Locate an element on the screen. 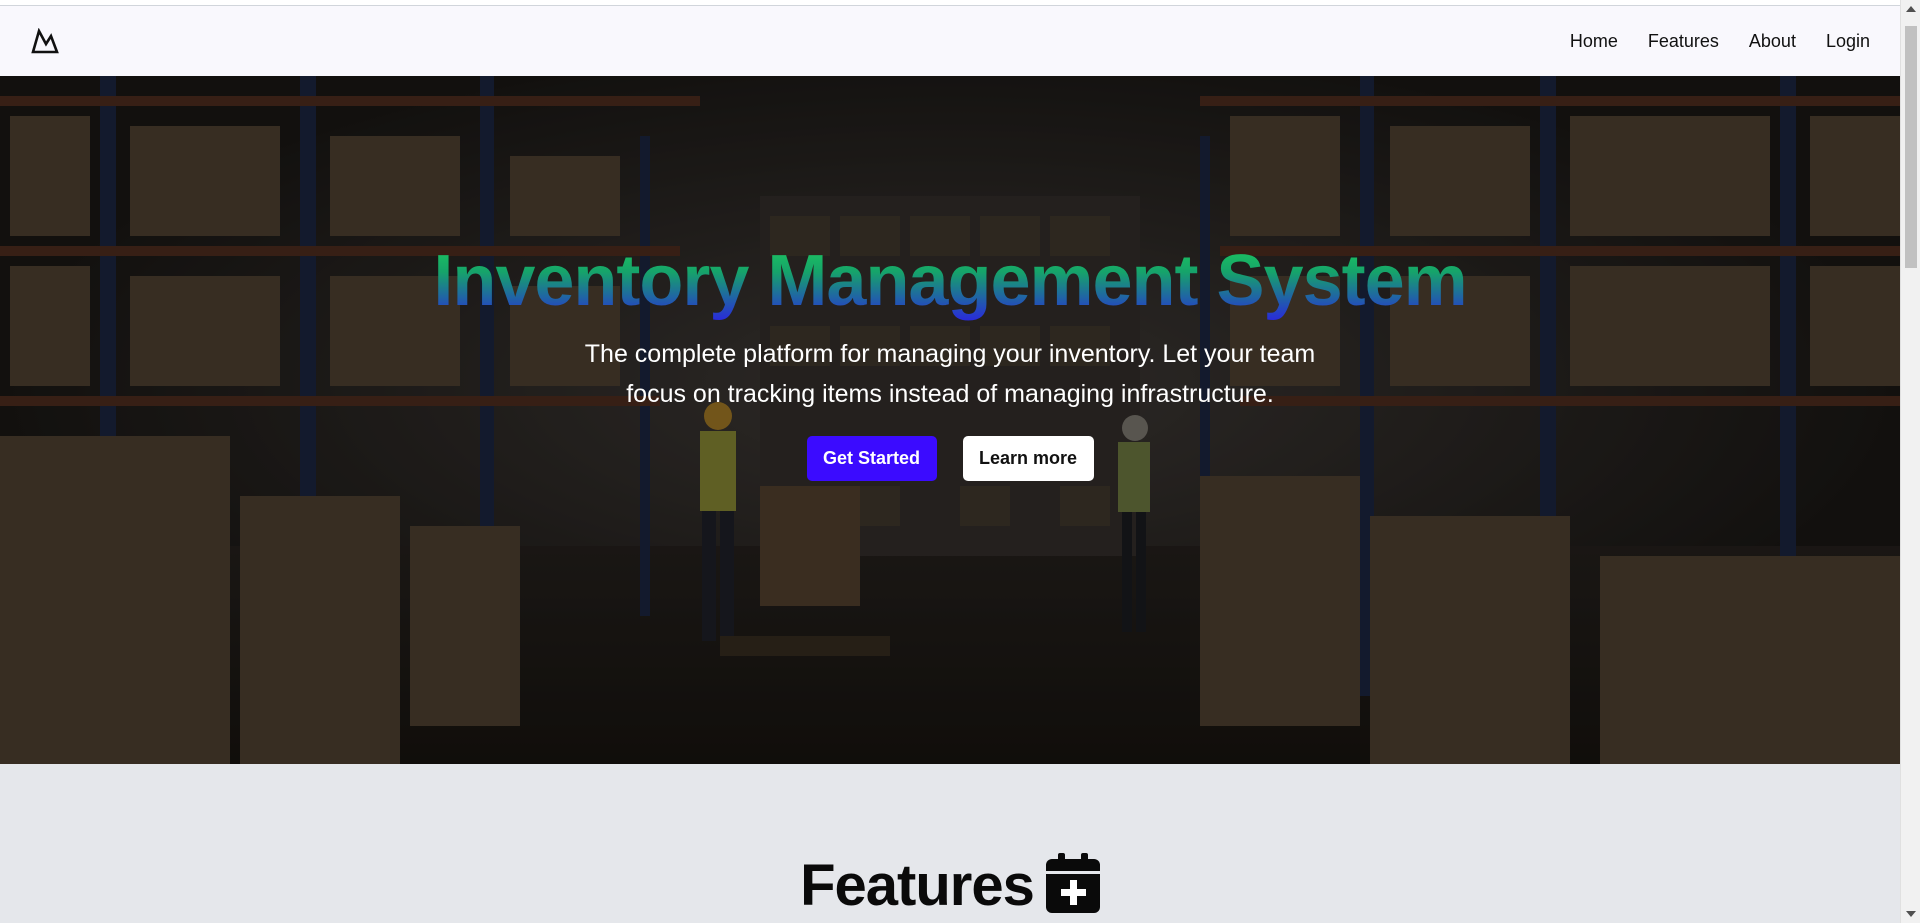 This screenshot has height=923, width=1920. hero-buttons: Get Started Learn more is located at coordinates (950, 458).